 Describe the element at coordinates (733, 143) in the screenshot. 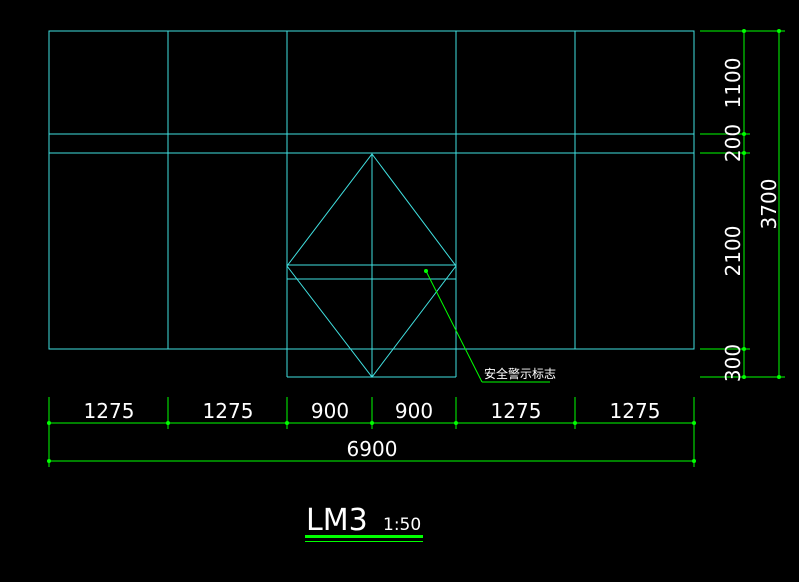

I see `dim-label-vertical-2: 200` at that location.